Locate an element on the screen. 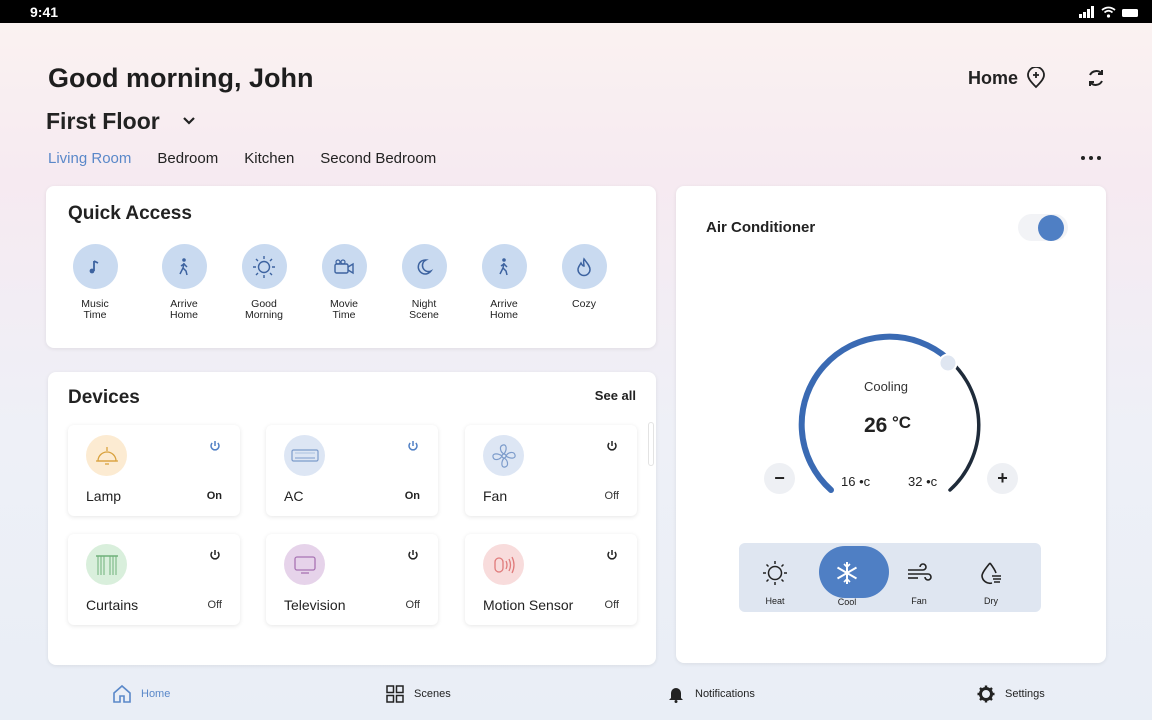 Image resolution: width=1152 pixels, height=720 pixels. scene-music-time: Music Time is located at coordinates (95, 282).